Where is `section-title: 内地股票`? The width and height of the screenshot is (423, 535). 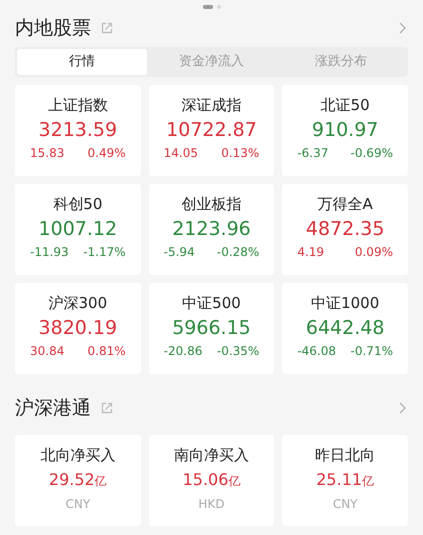
section-title: 内地股票 is located at coordinates (53, 28).